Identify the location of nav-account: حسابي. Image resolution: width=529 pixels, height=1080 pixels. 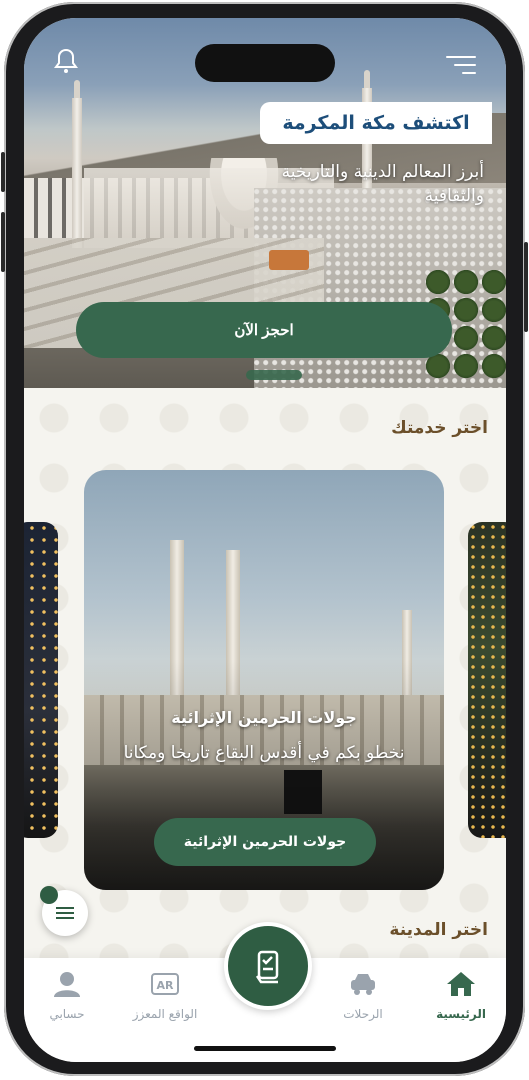
(68, 995).